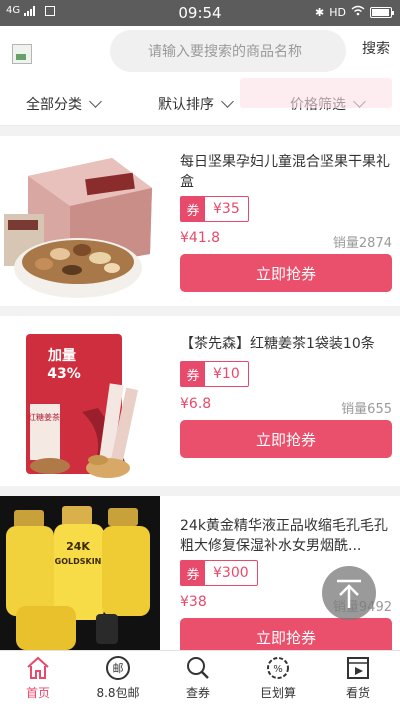  Describe the element at coordinates (196, 404) in the screenshot. I see `product-price: ¥6.8` at that location.